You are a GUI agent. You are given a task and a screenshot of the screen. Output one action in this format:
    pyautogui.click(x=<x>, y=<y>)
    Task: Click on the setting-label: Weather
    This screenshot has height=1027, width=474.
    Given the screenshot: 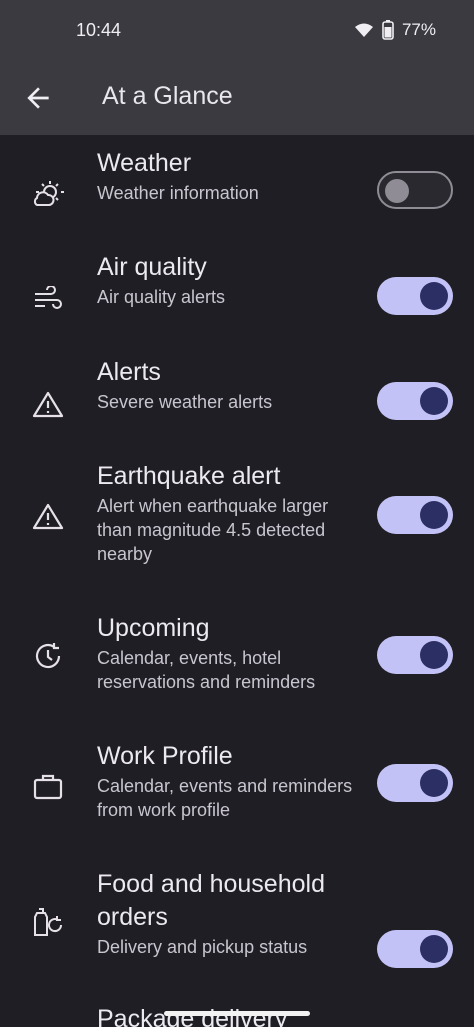 What is the action you would take?
    pyautogui.click(x=144, y=163)
    